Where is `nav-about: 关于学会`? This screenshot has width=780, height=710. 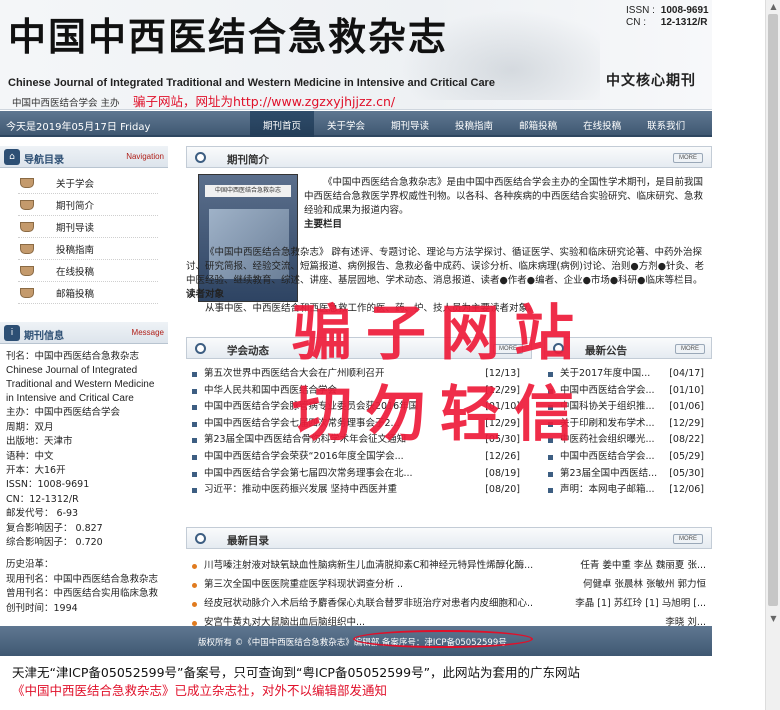
nav-about: 关于学会 is located at coordinates (346, 124).